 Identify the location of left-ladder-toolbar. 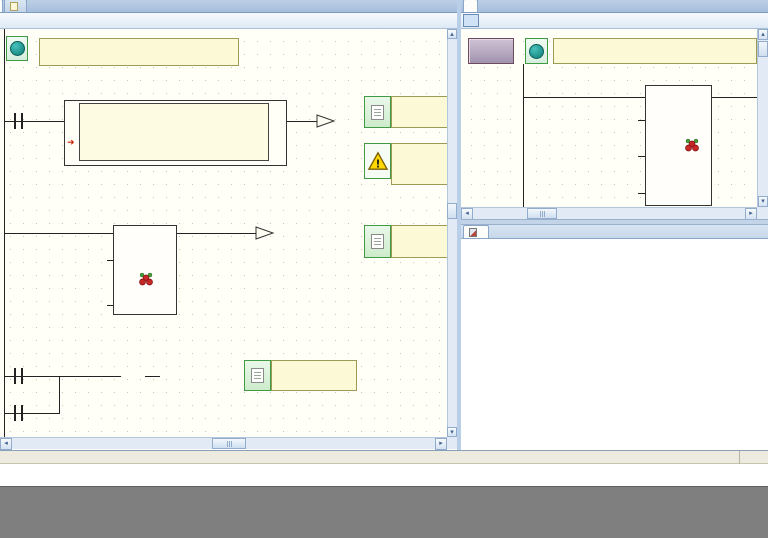
(228, 21).